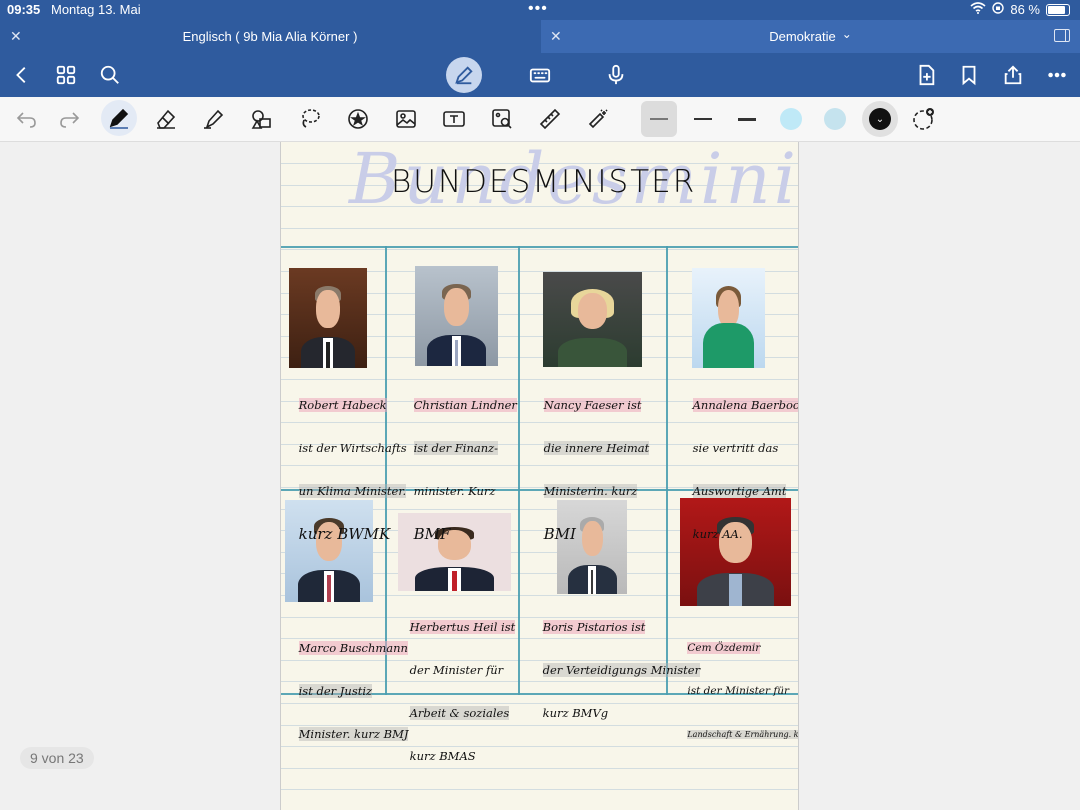 Image resolution: width=1080 pixels, height=810 pixels. What do you see at coordinates (57, 758) in the screenshot?
I see `page-counter: 9 von 23` at bounding box center [57, 758].